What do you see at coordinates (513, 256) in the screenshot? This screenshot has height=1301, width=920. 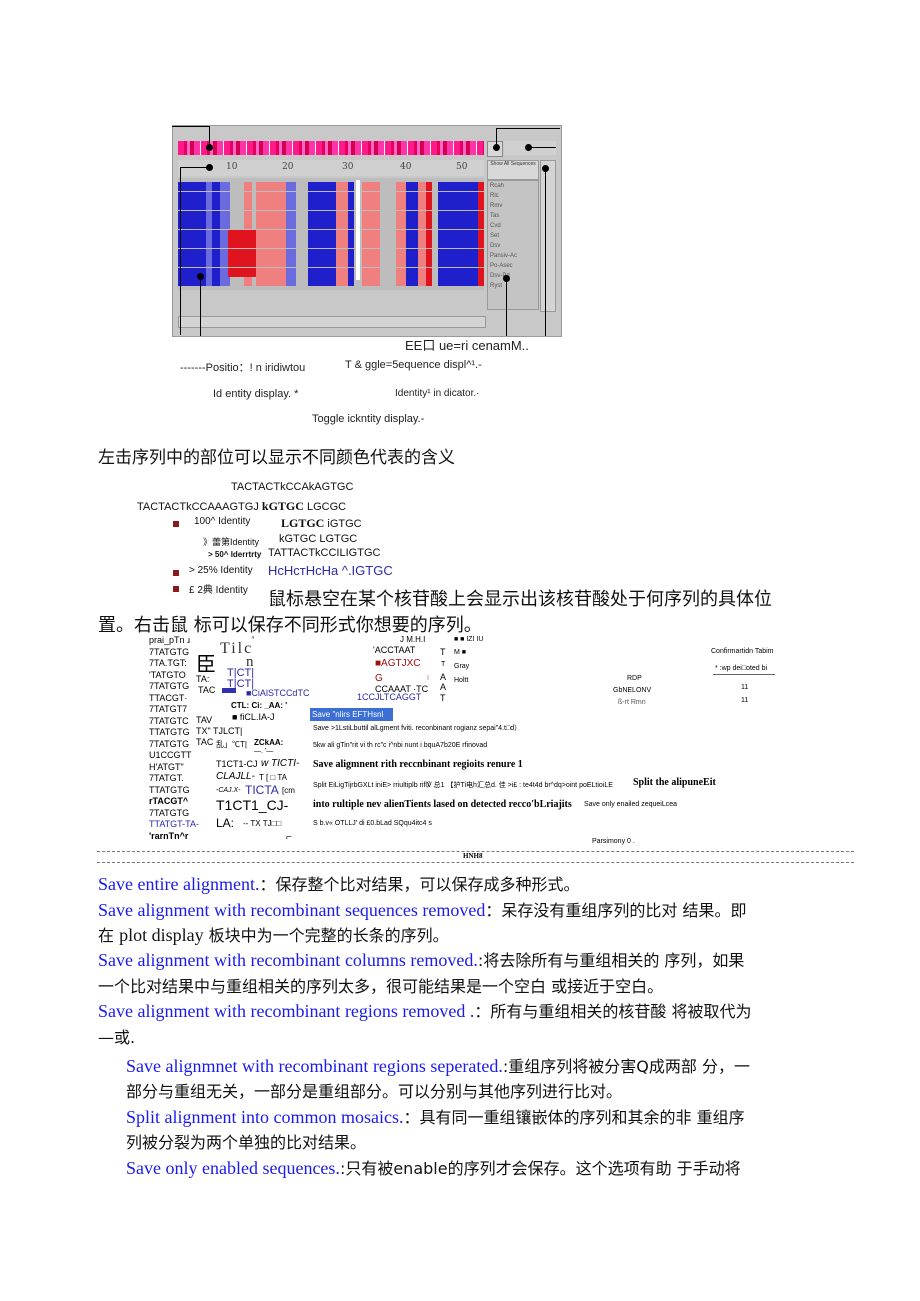 I see `sequence-name: Pansiv-Ac` at bounding box center [513, 256].